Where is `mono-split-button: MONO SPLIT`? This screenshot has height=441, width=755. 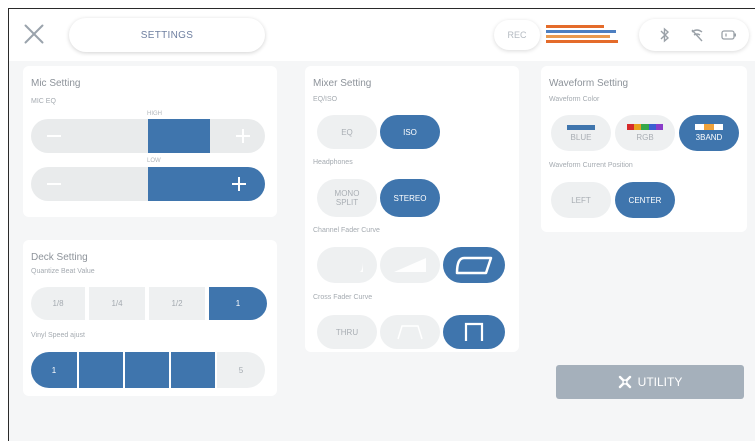
mono-split-button: MONO SPLIT is located at coordinates (347, 198).